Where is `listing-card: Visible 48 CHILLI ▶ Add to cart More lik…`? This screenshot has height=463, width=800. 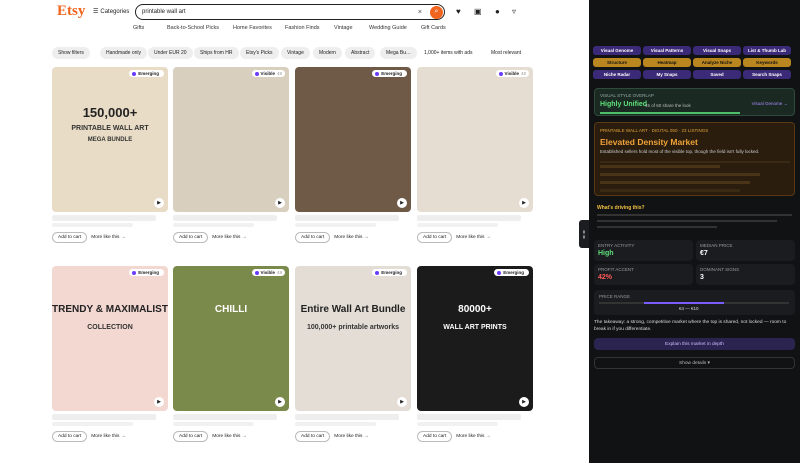 listing-card: Visible 48 CHILLI ▶ Add to cart More lik… is located at coordinates (231, 354).